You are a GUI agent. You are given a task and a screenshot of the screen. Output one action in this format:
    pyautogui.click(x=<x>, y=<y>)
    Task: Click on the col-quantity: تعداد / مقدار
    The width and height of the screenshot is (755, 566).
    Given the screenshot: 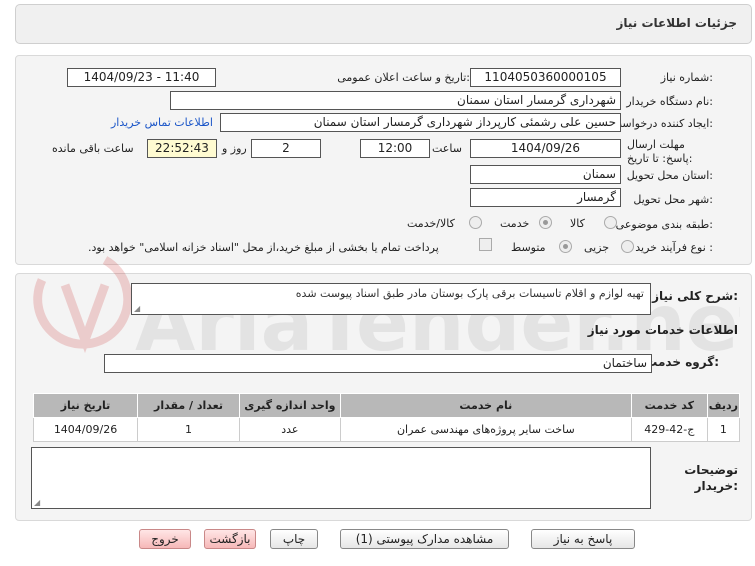 What is the action you would take?
    pyautogui.click(x=188, y=405)
    